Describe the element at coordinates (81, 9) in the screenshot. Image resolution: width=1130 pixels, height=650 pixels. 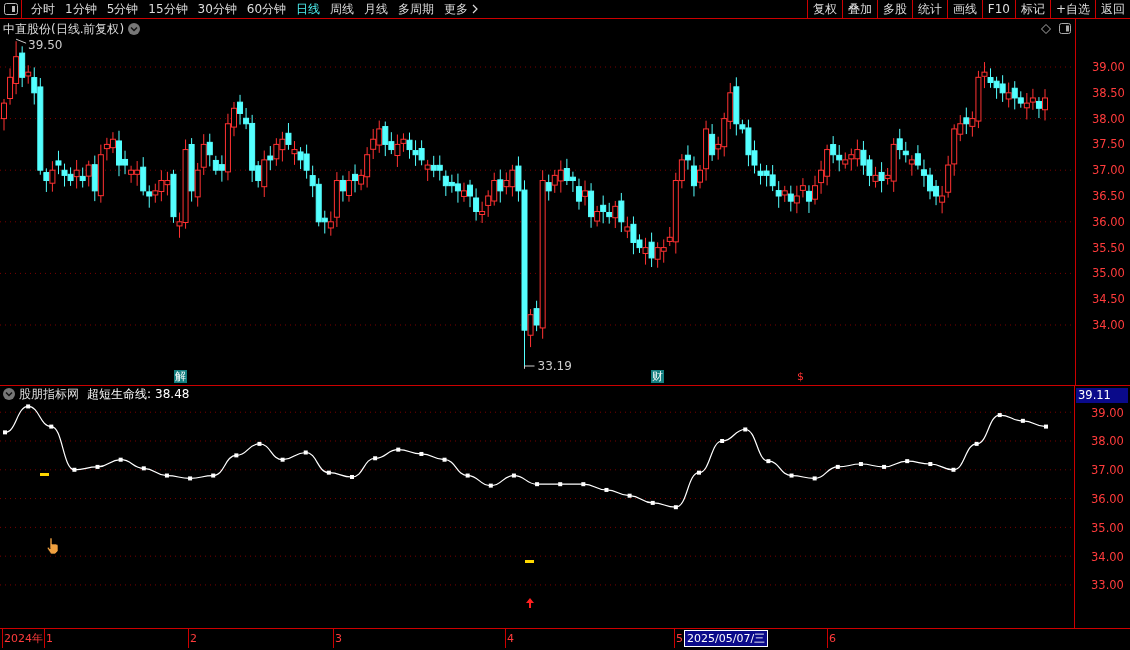
I see `period-tab: 1分钟` at that location.